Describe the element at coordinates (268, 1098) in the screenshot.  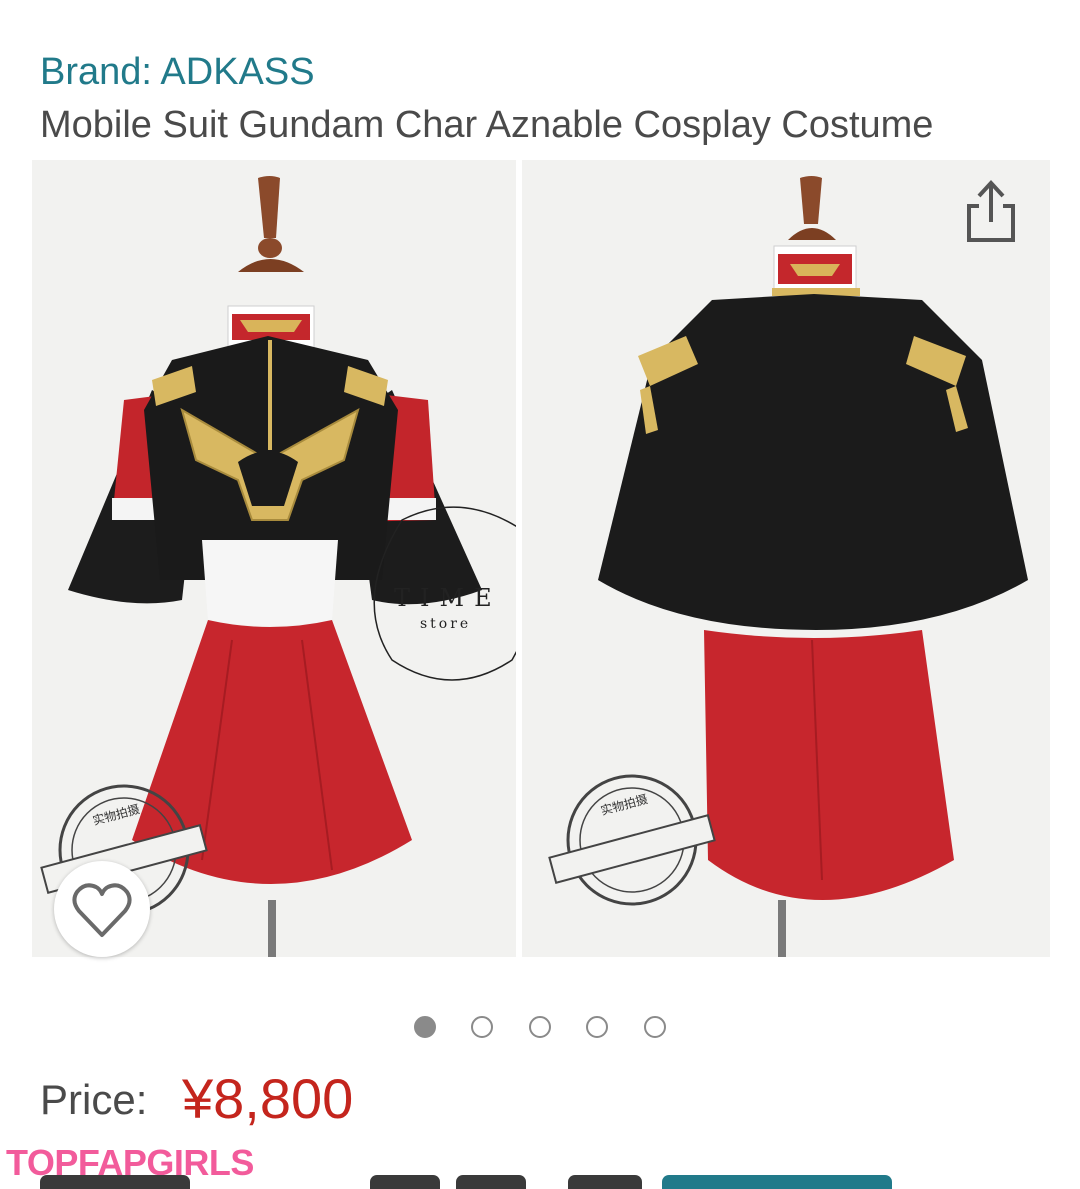
I see `price-value: ¥8,800` at that location.